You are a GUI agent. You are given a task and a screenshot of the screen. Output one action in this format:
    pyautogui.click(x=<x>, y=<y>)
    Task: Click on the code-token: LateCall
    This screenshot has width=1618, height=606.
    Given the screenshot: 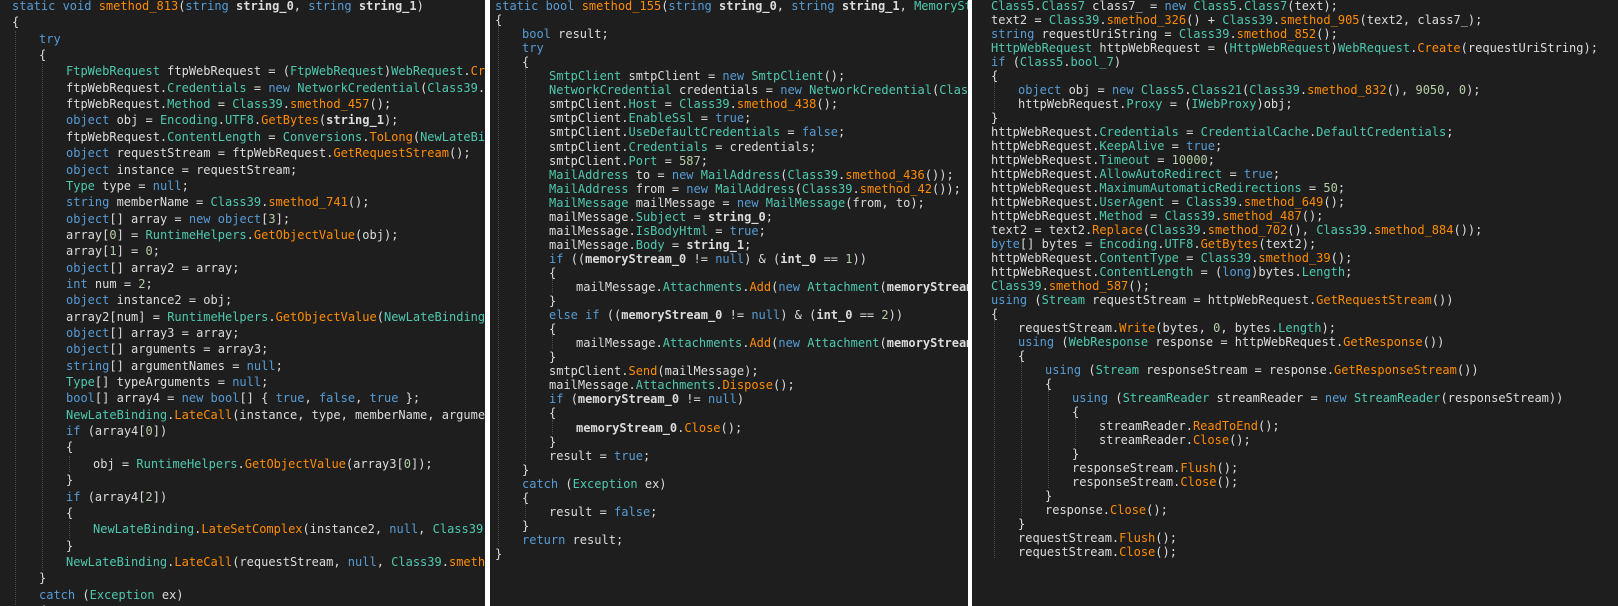 What is the action you would take?
    pyautogui.click(x=203, y=414)
    